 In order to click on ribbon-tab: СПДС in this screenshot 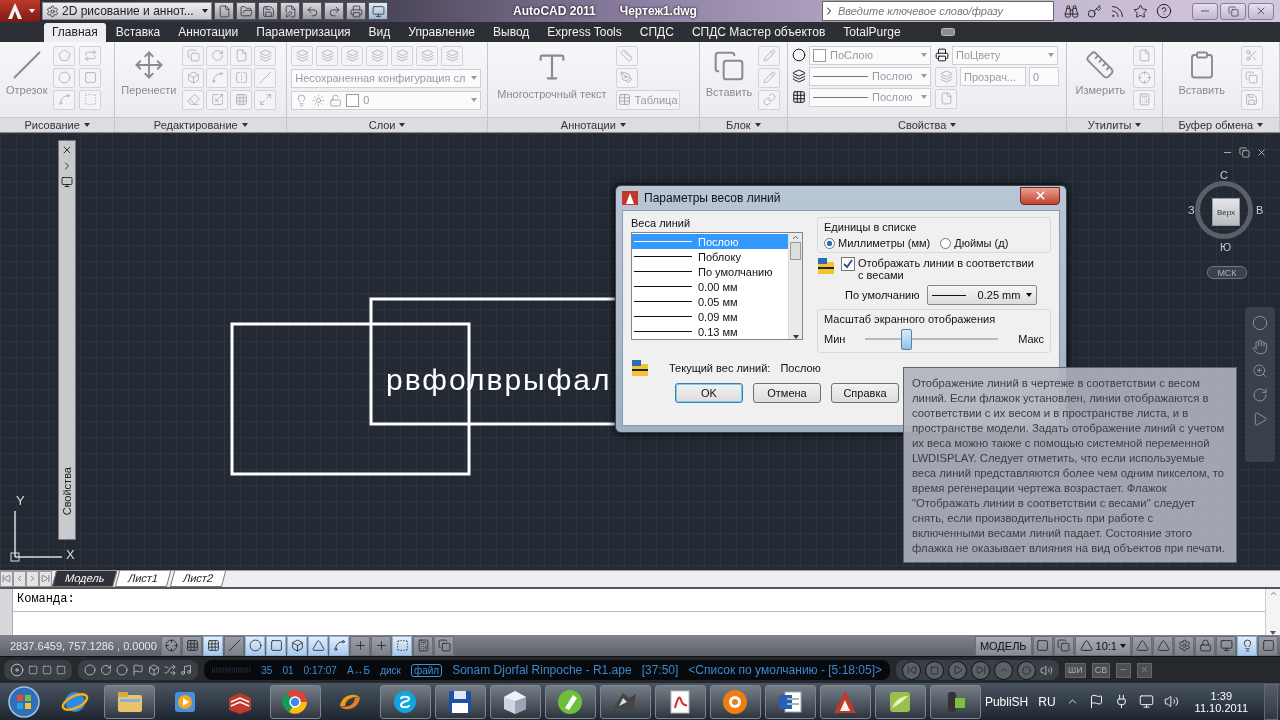, I will do `click(656, 32)`.